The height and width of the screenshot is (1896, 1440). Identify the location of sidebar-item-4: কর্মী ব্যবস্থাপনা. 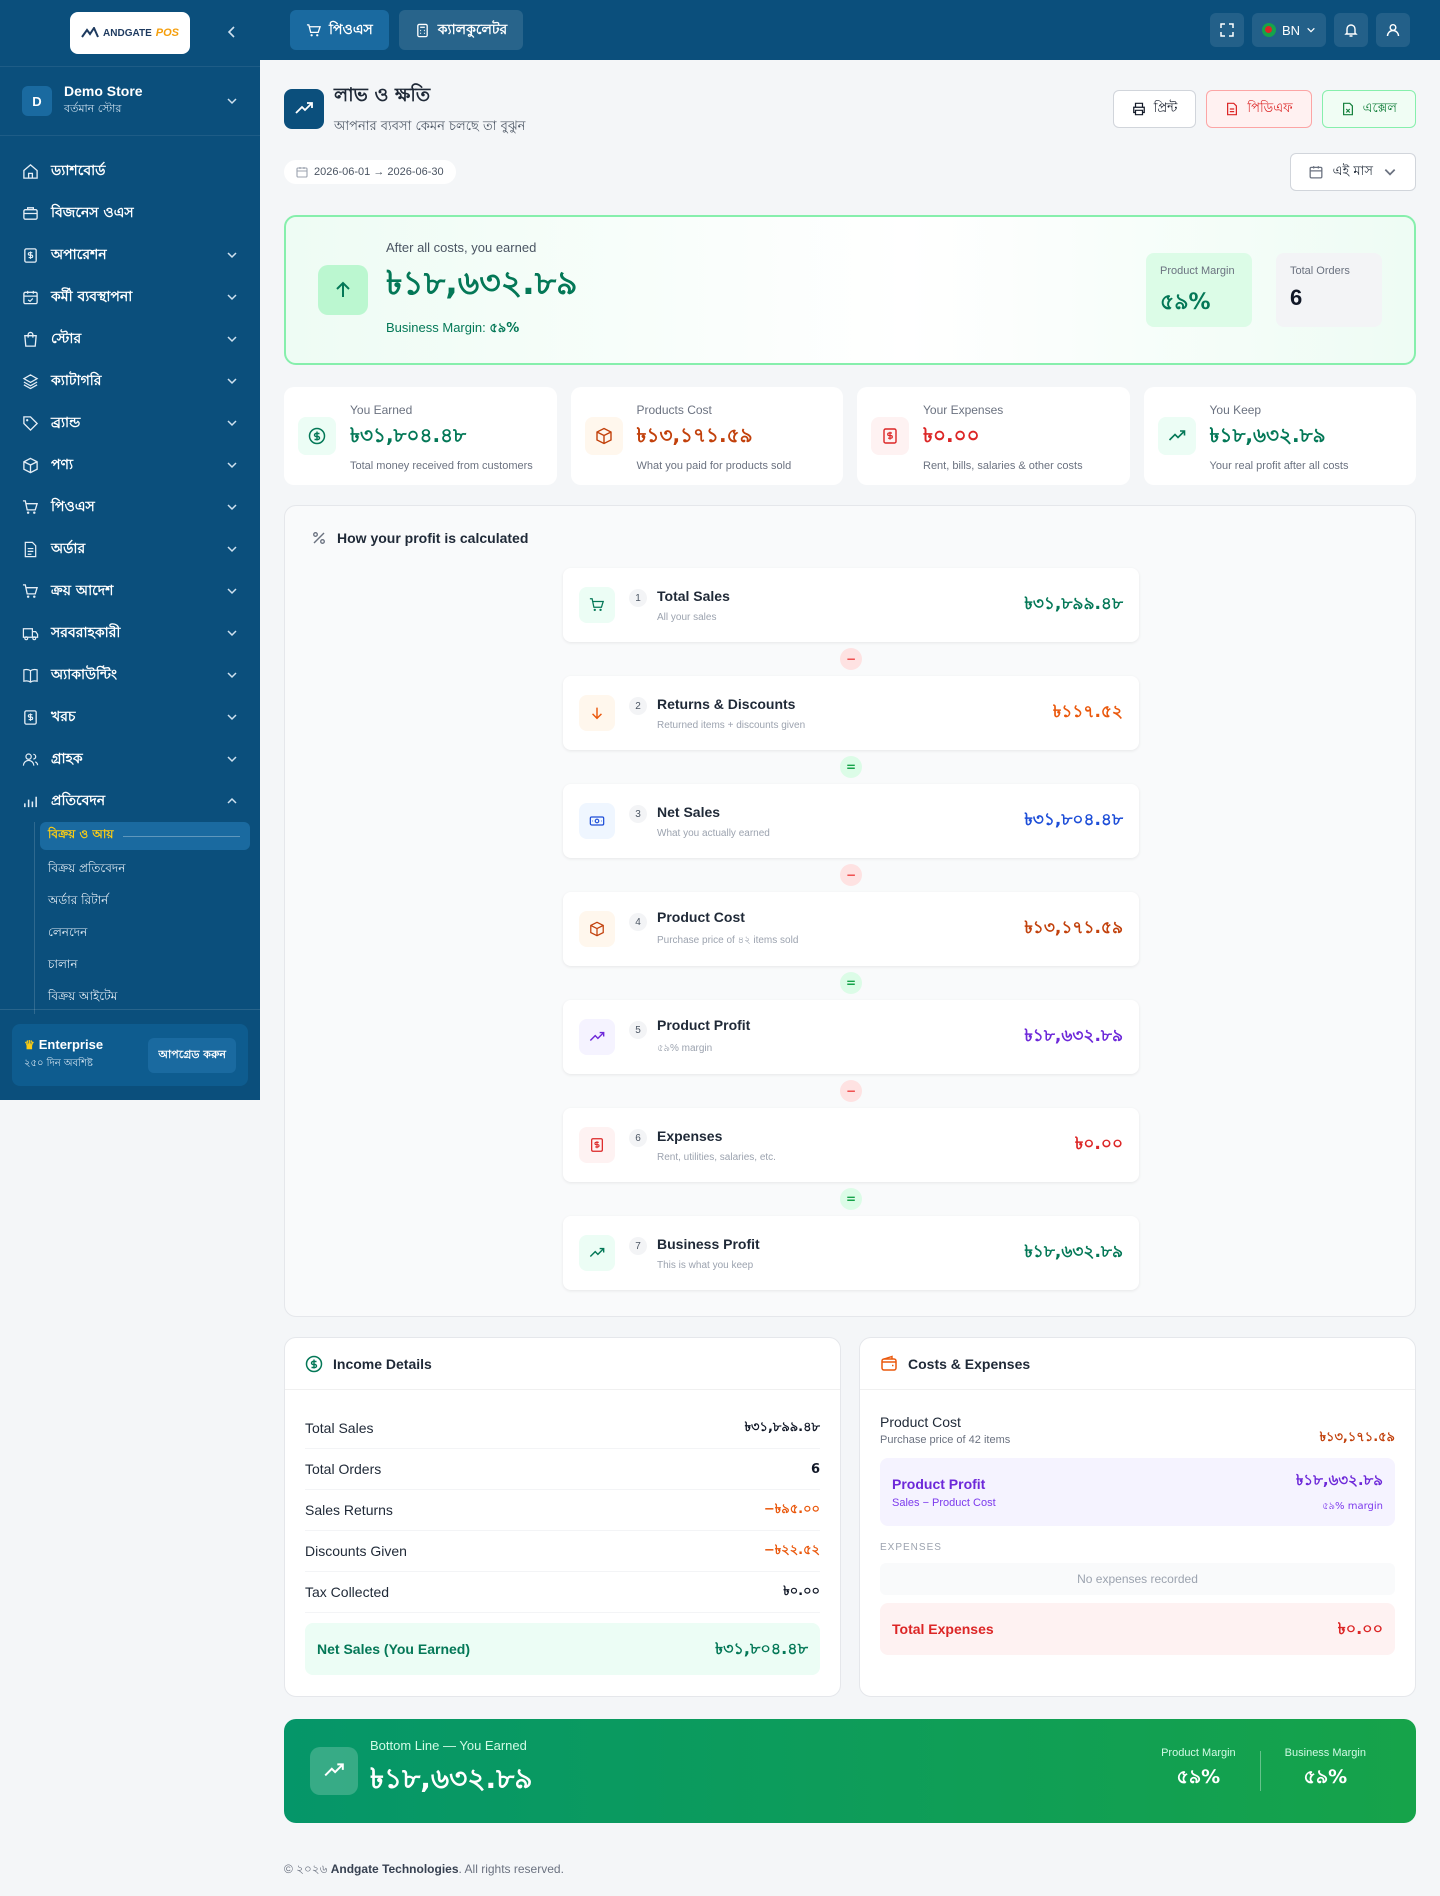
(130, 297).